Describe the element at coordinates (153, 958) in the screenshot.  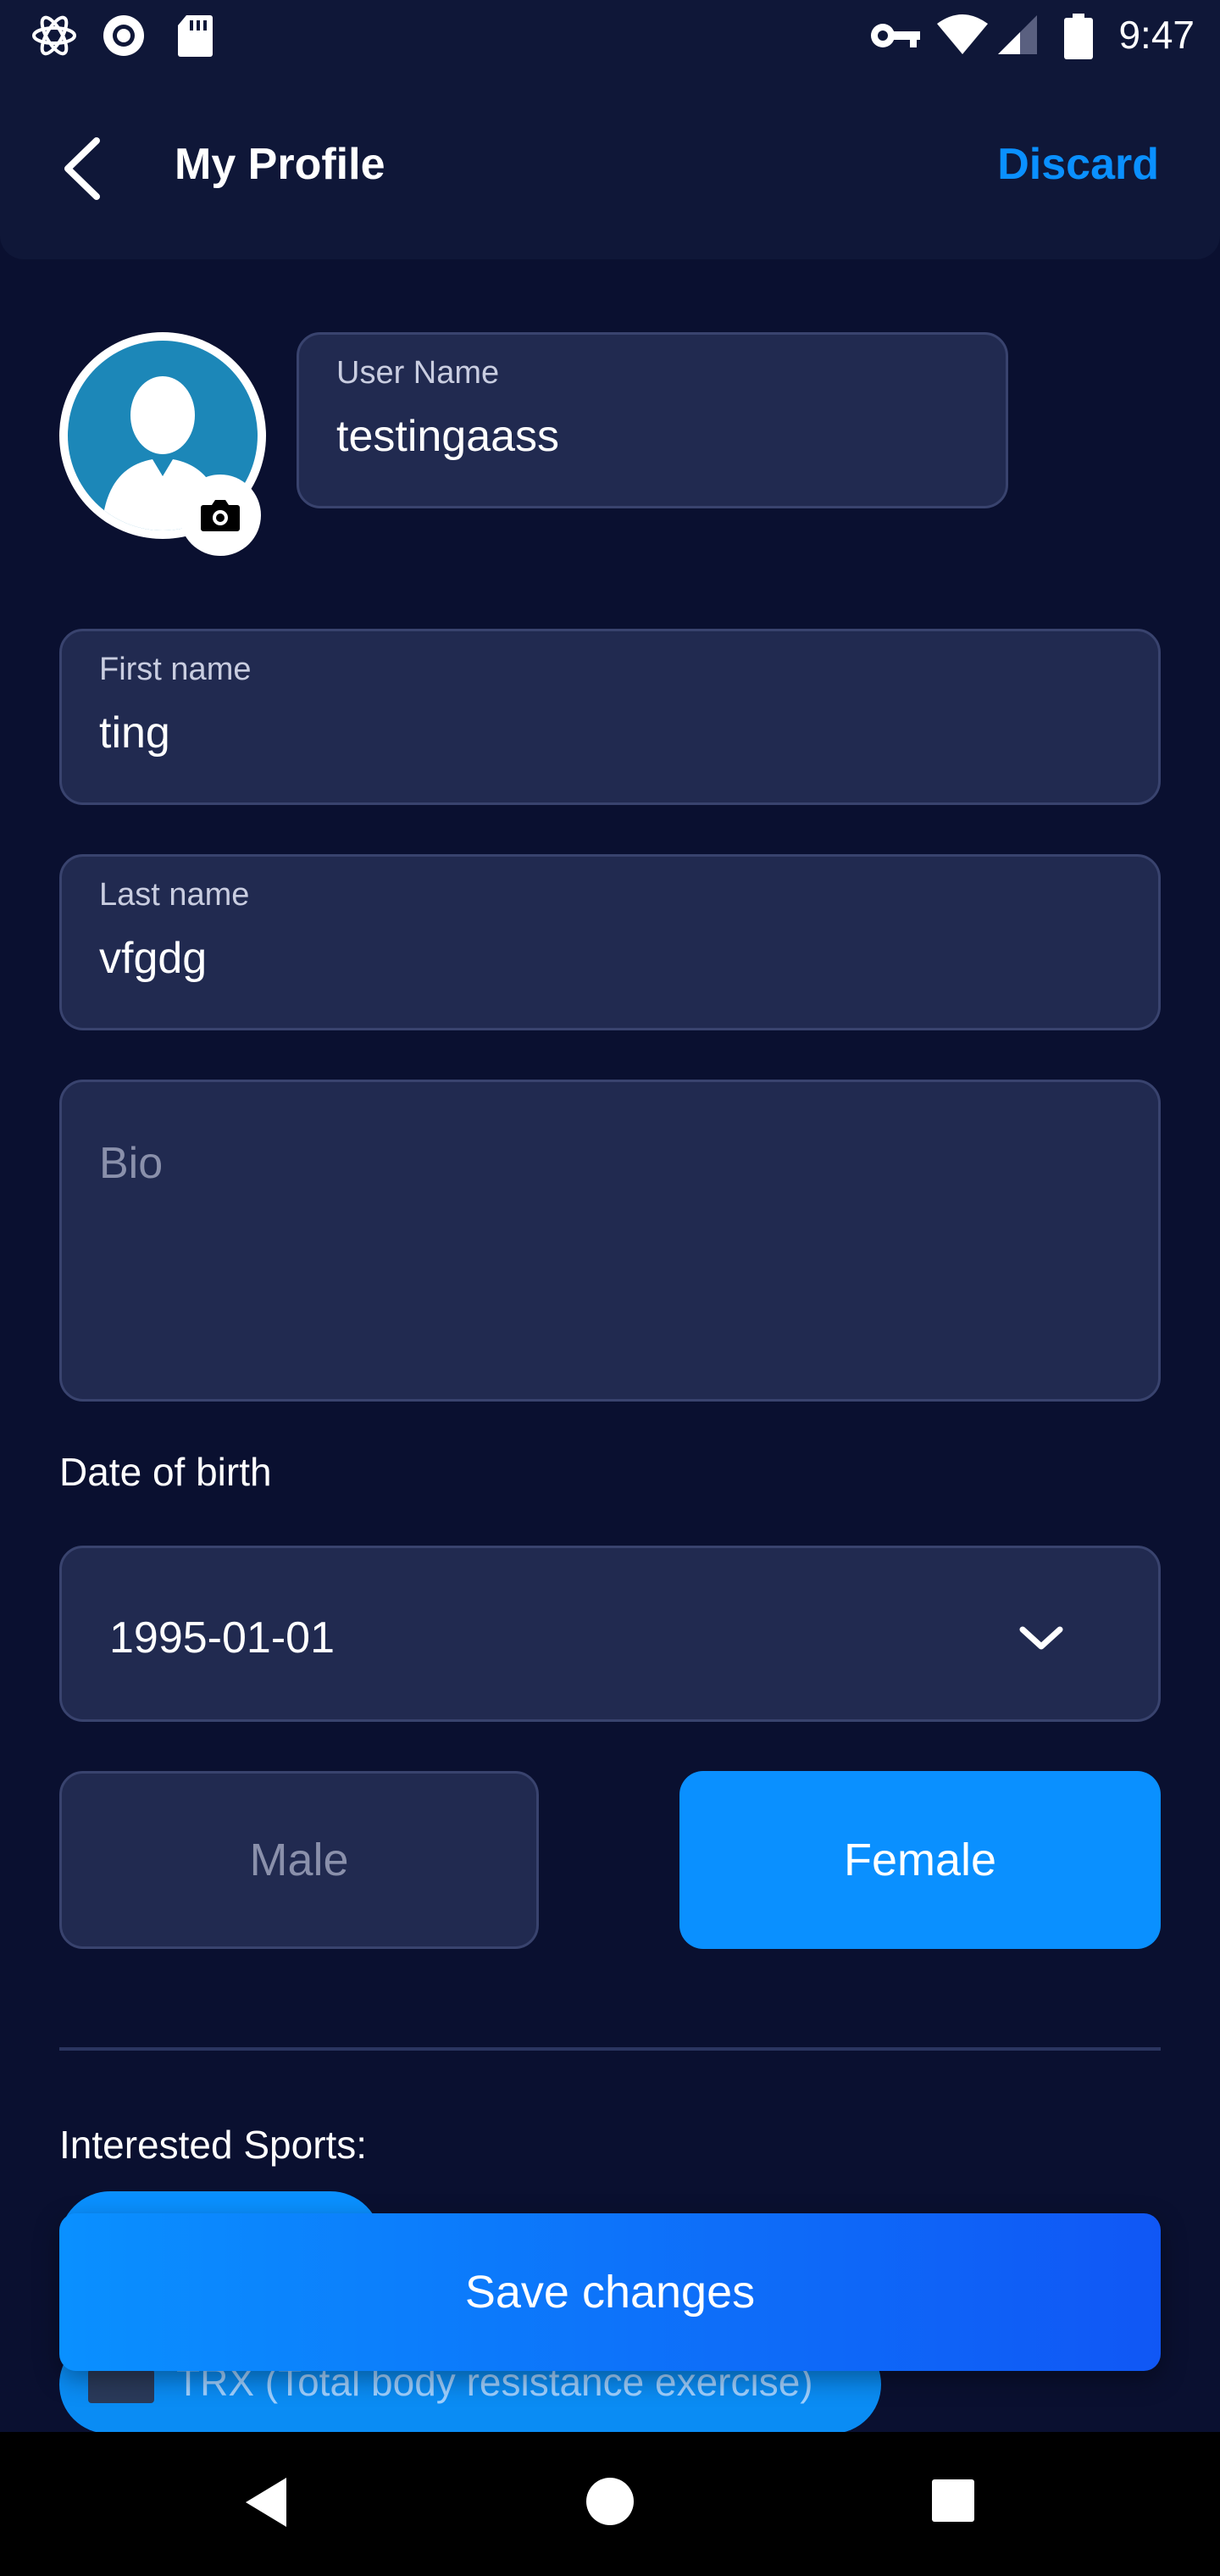
I see `last-name-value: vfgdg` at that location.